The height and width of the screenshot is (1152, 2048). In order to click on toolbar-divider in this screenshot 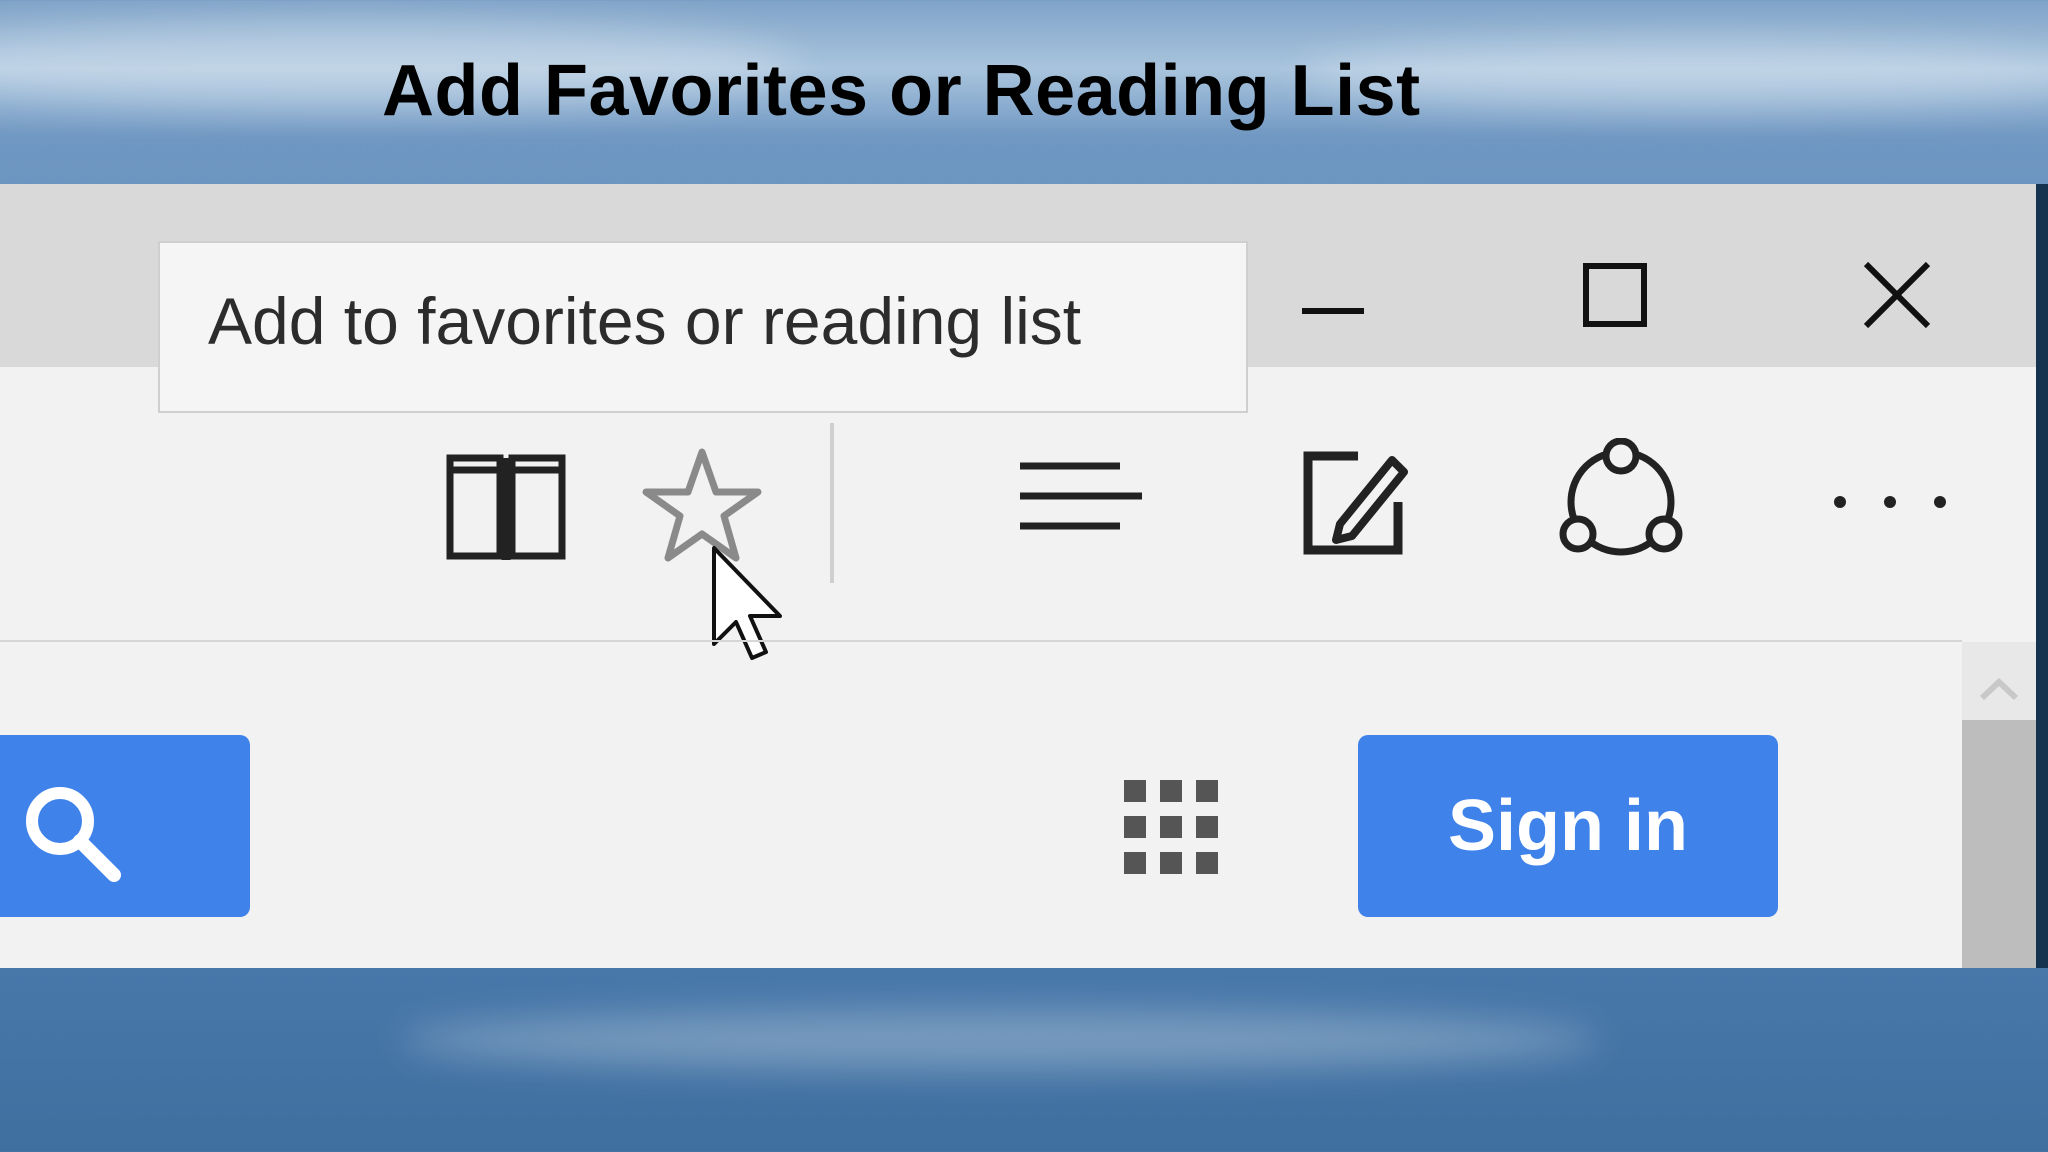, I will do `click(832, 503)`.